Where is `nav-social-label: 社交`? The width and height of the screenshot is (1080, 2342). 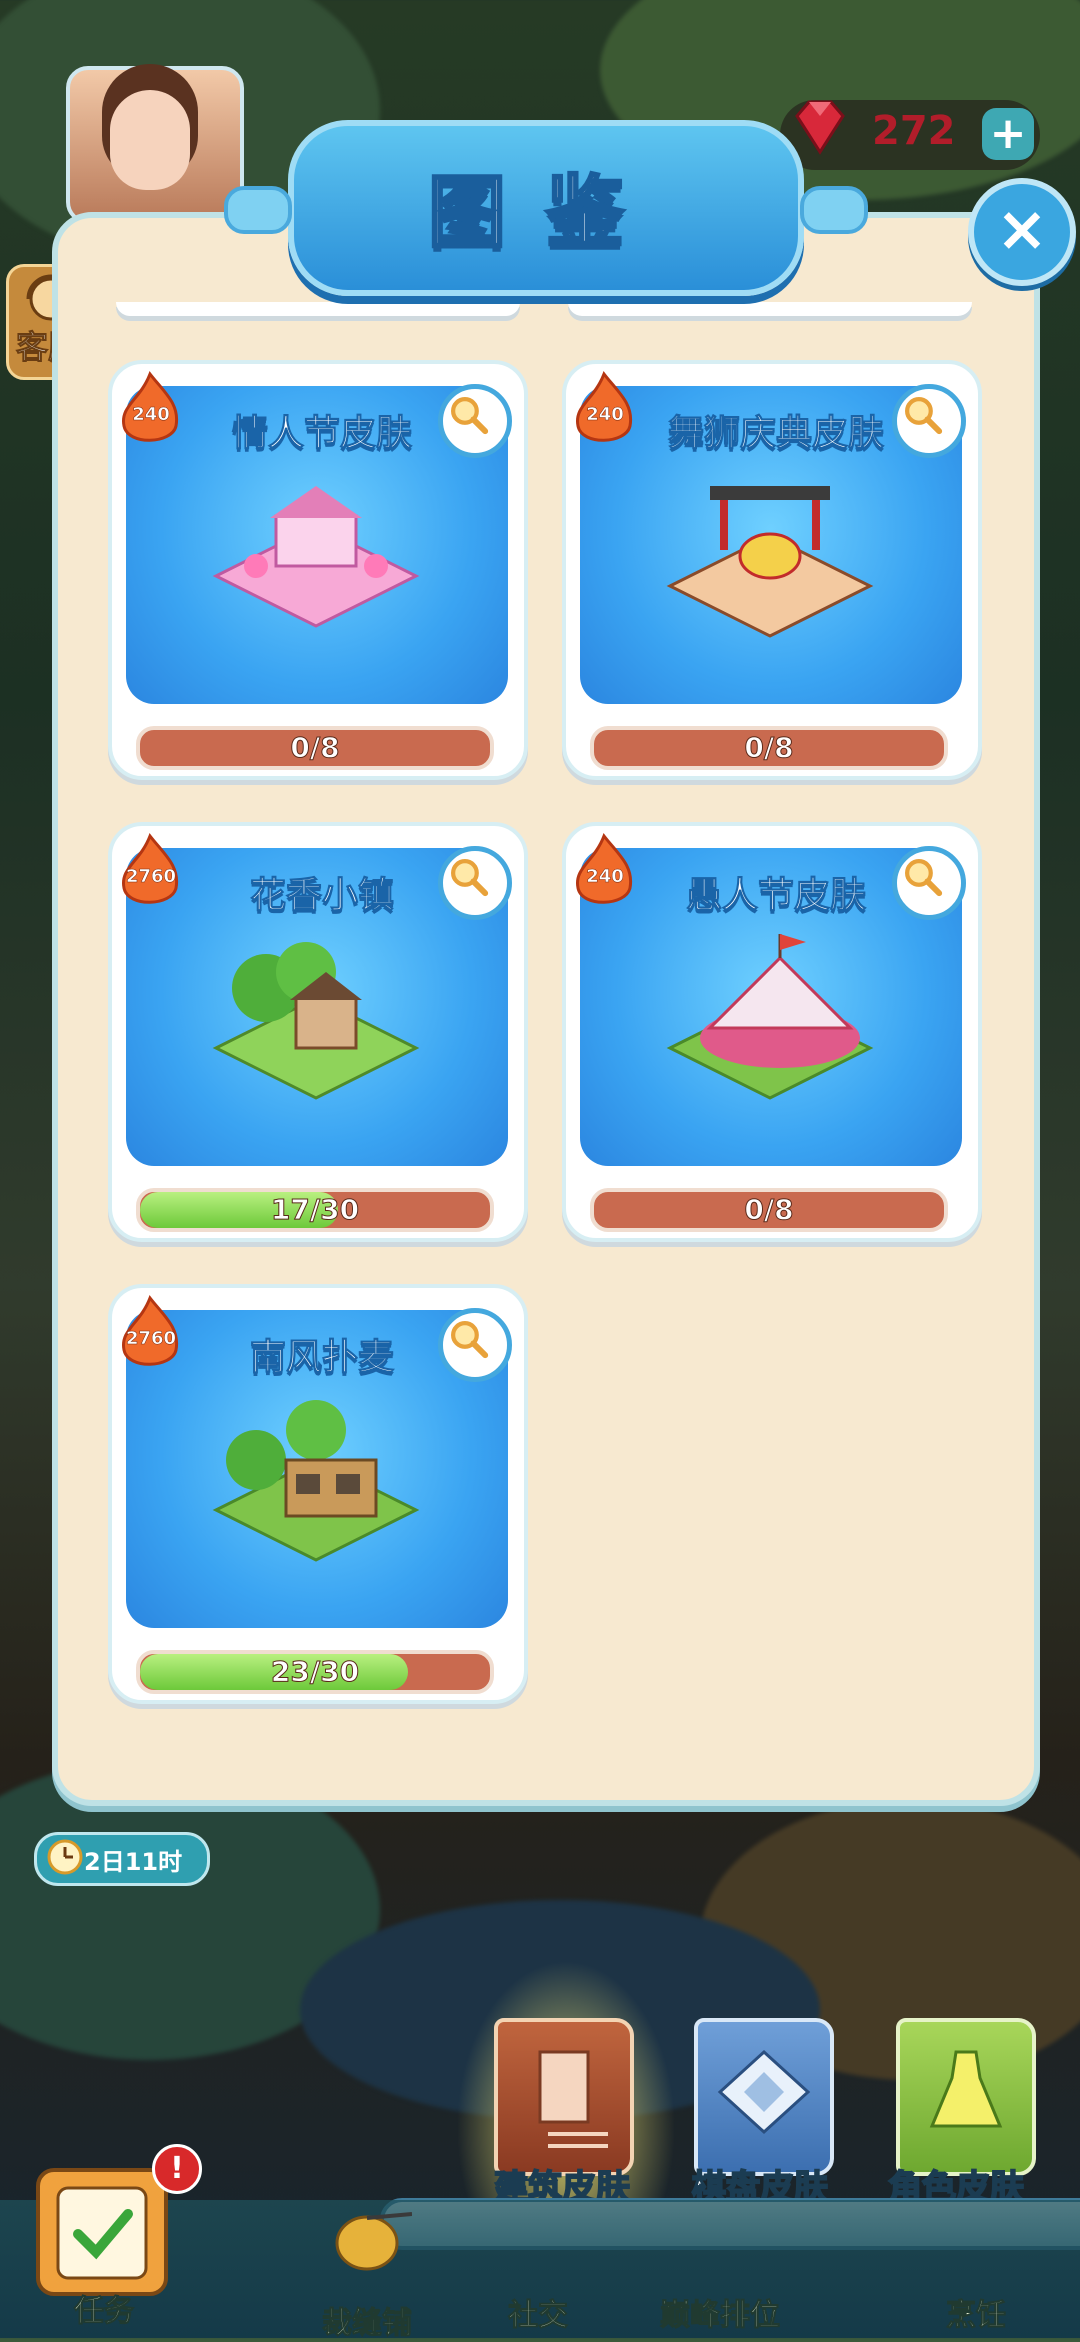 nav-social-label: 社交 is located at coordinates (538, 2312).